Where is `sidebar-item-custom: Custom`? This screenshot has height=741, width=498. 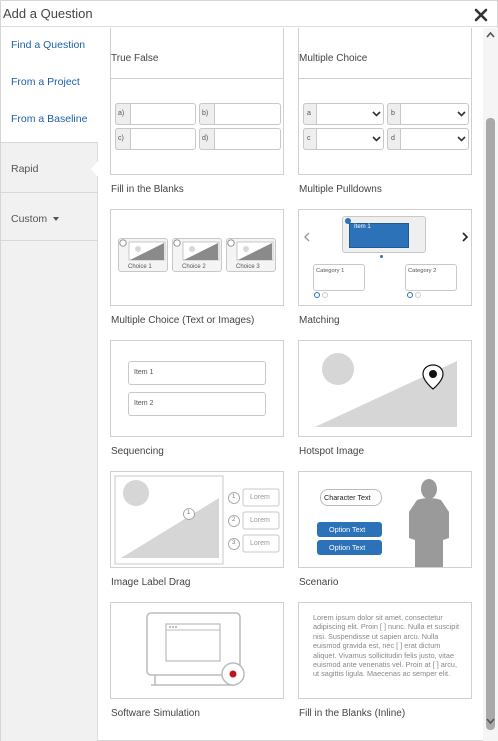 sidebar-item-custom: Custom is located at coordinates (35, 219).